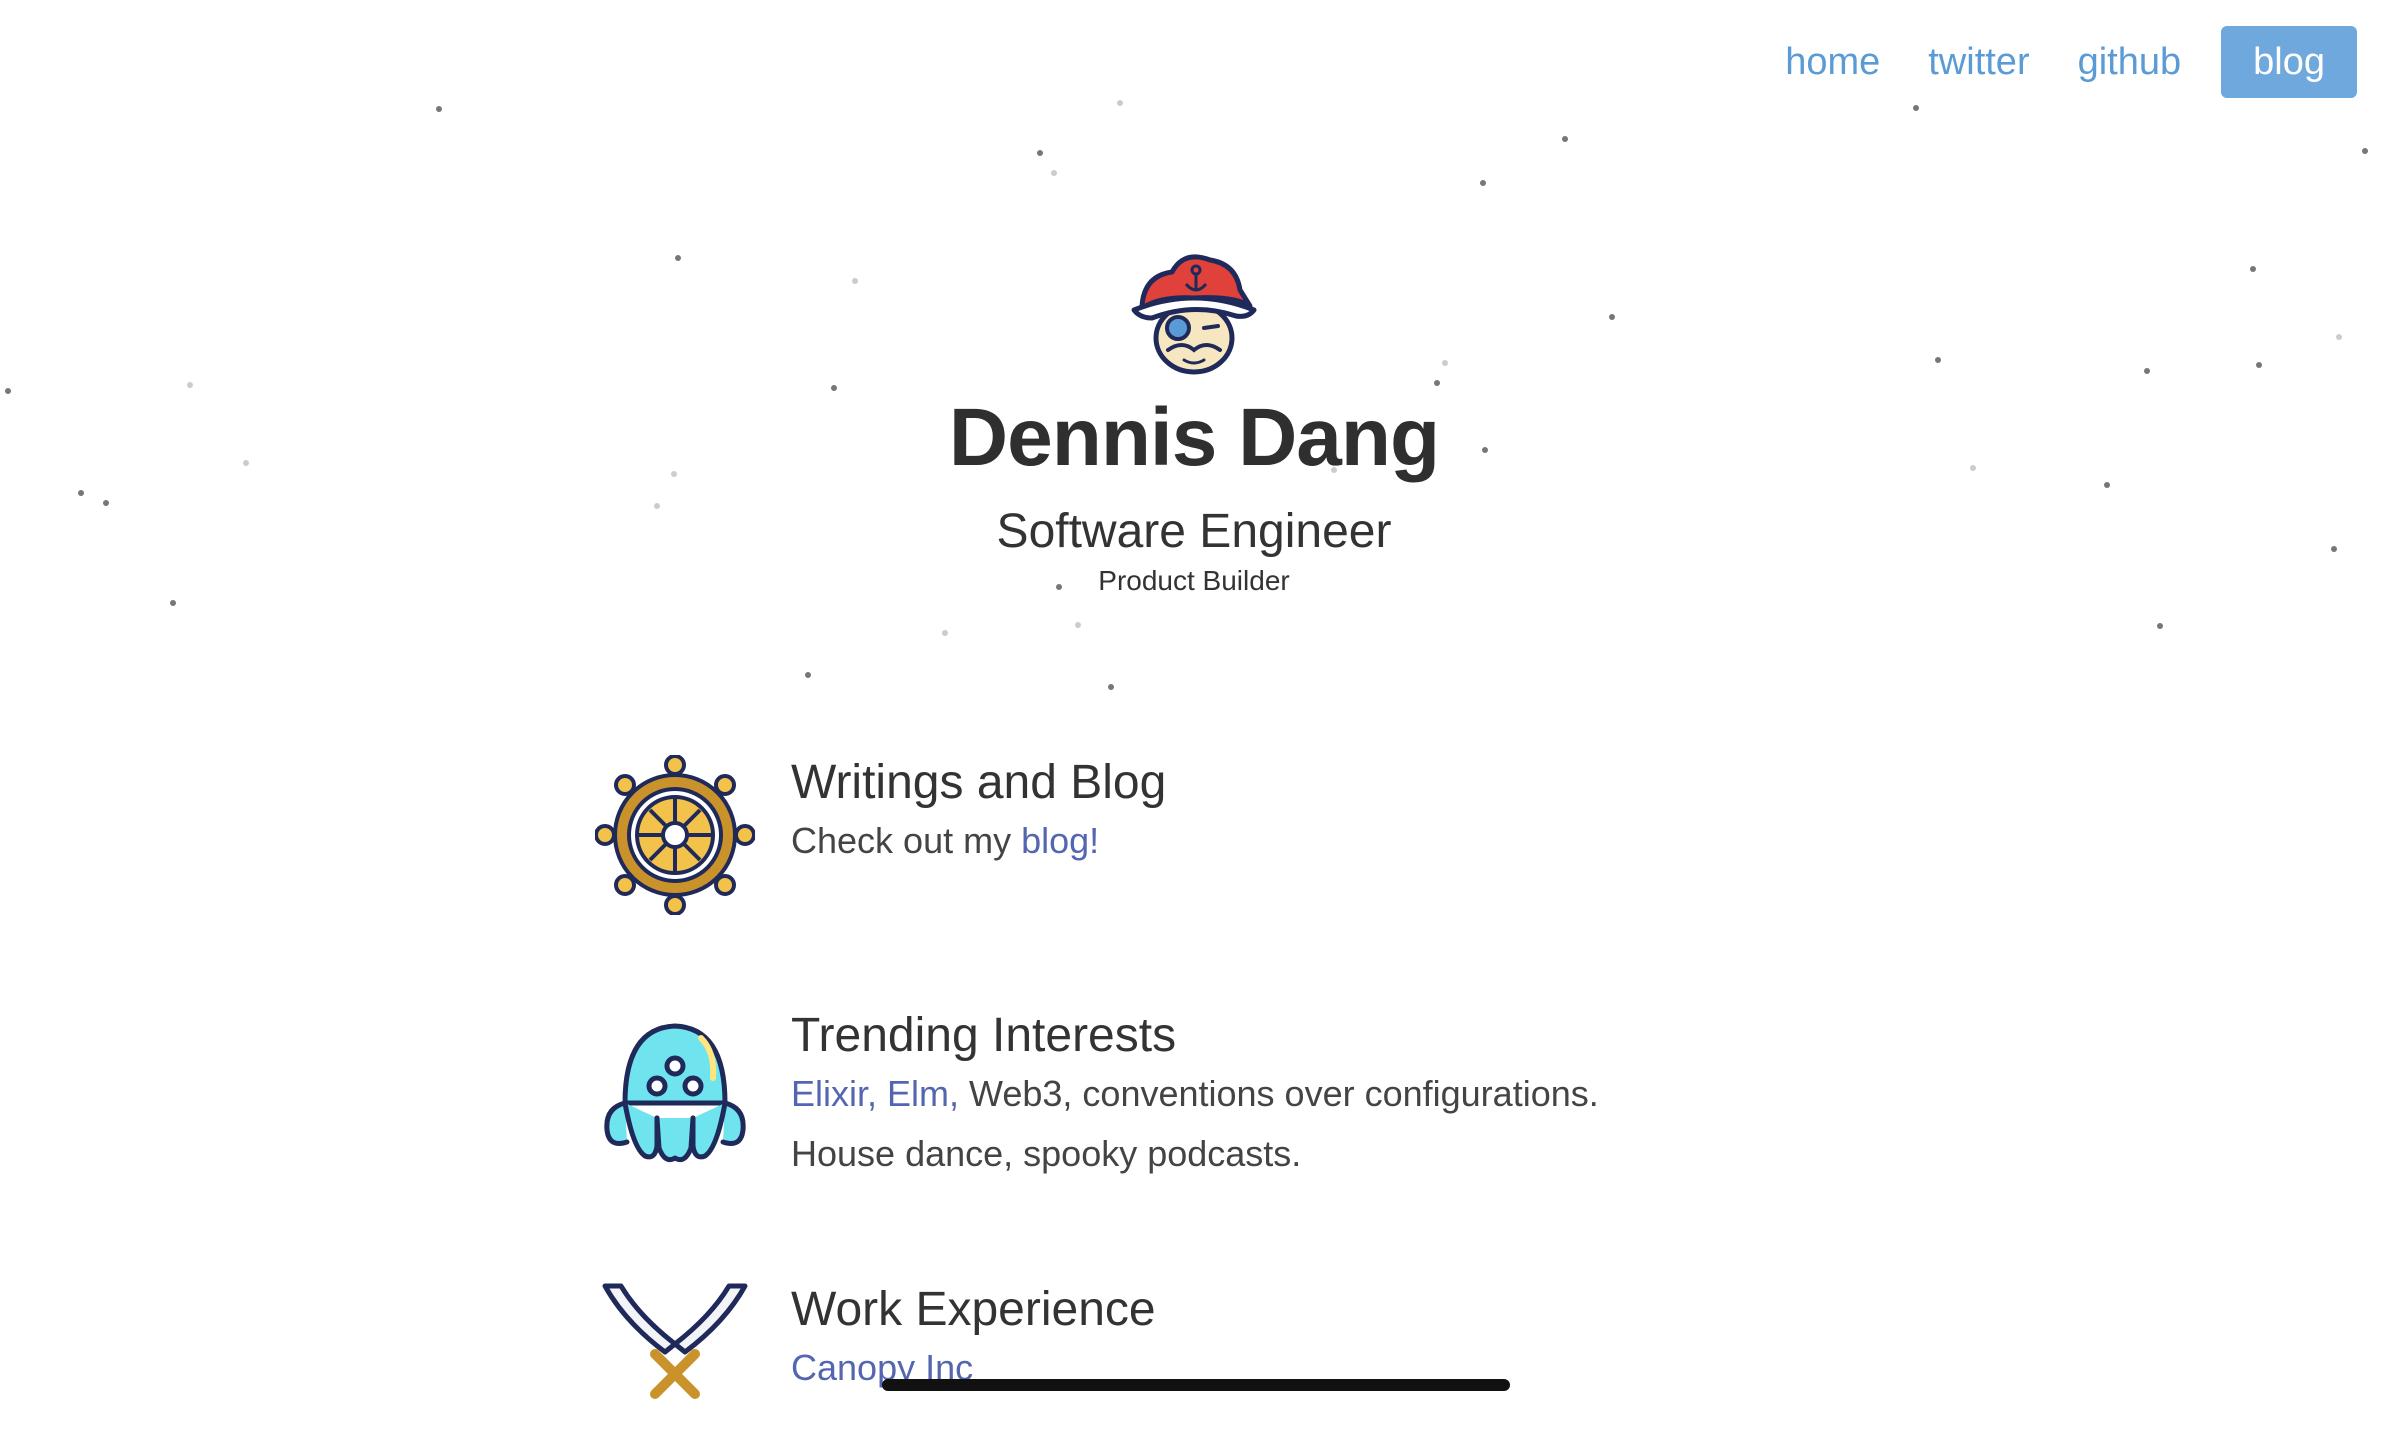 The image size is (2388, 1442). I want to click on octopus-icon, so click(675, 1093).